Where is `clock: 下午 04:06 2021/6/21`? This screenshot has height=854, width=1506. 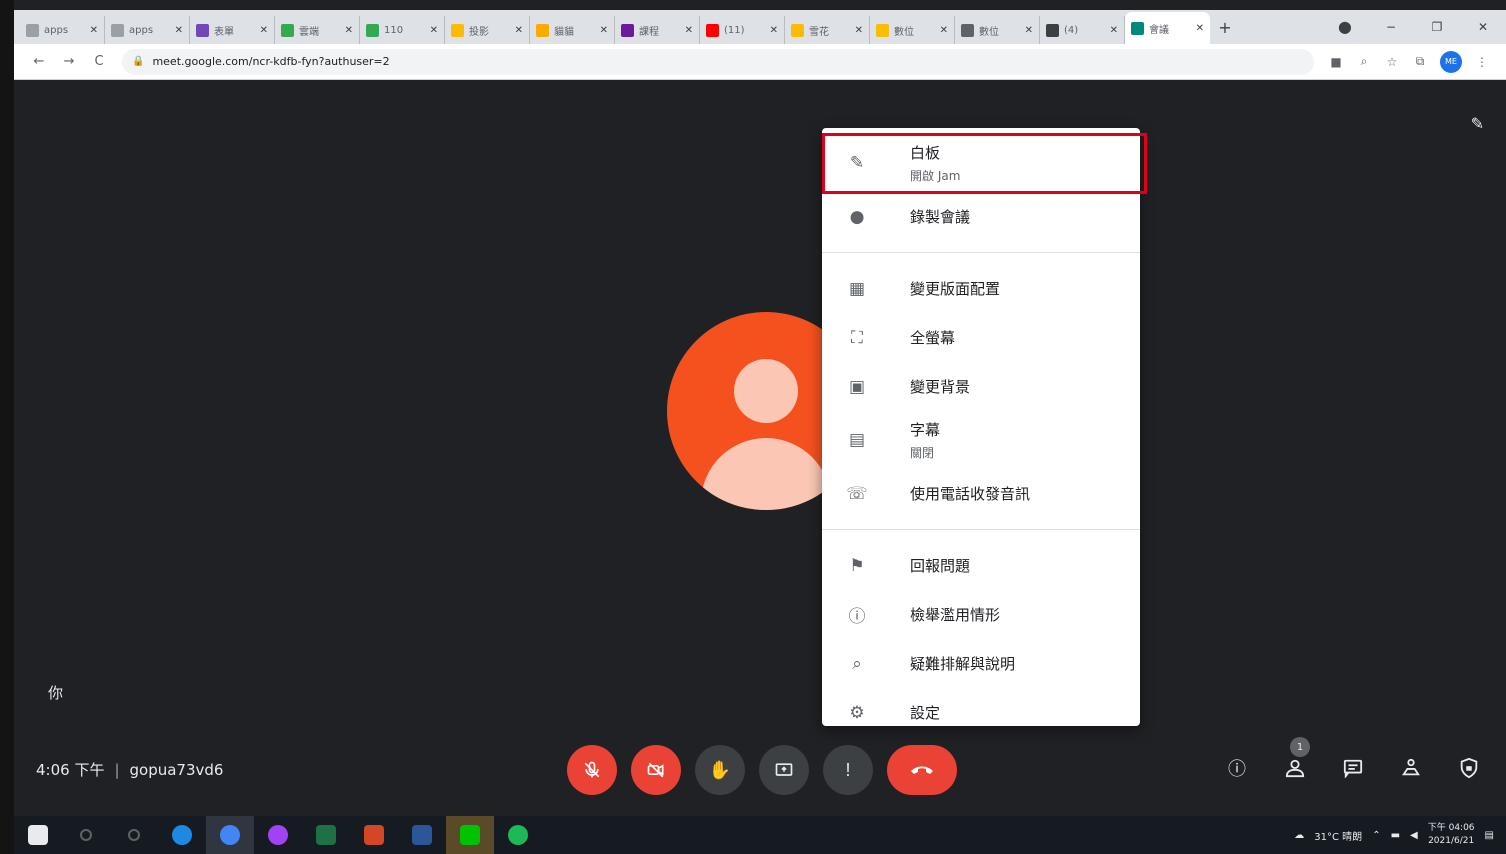 clock: 下午 04:06 2021/6/21 is located at coordinates (1451, 835).